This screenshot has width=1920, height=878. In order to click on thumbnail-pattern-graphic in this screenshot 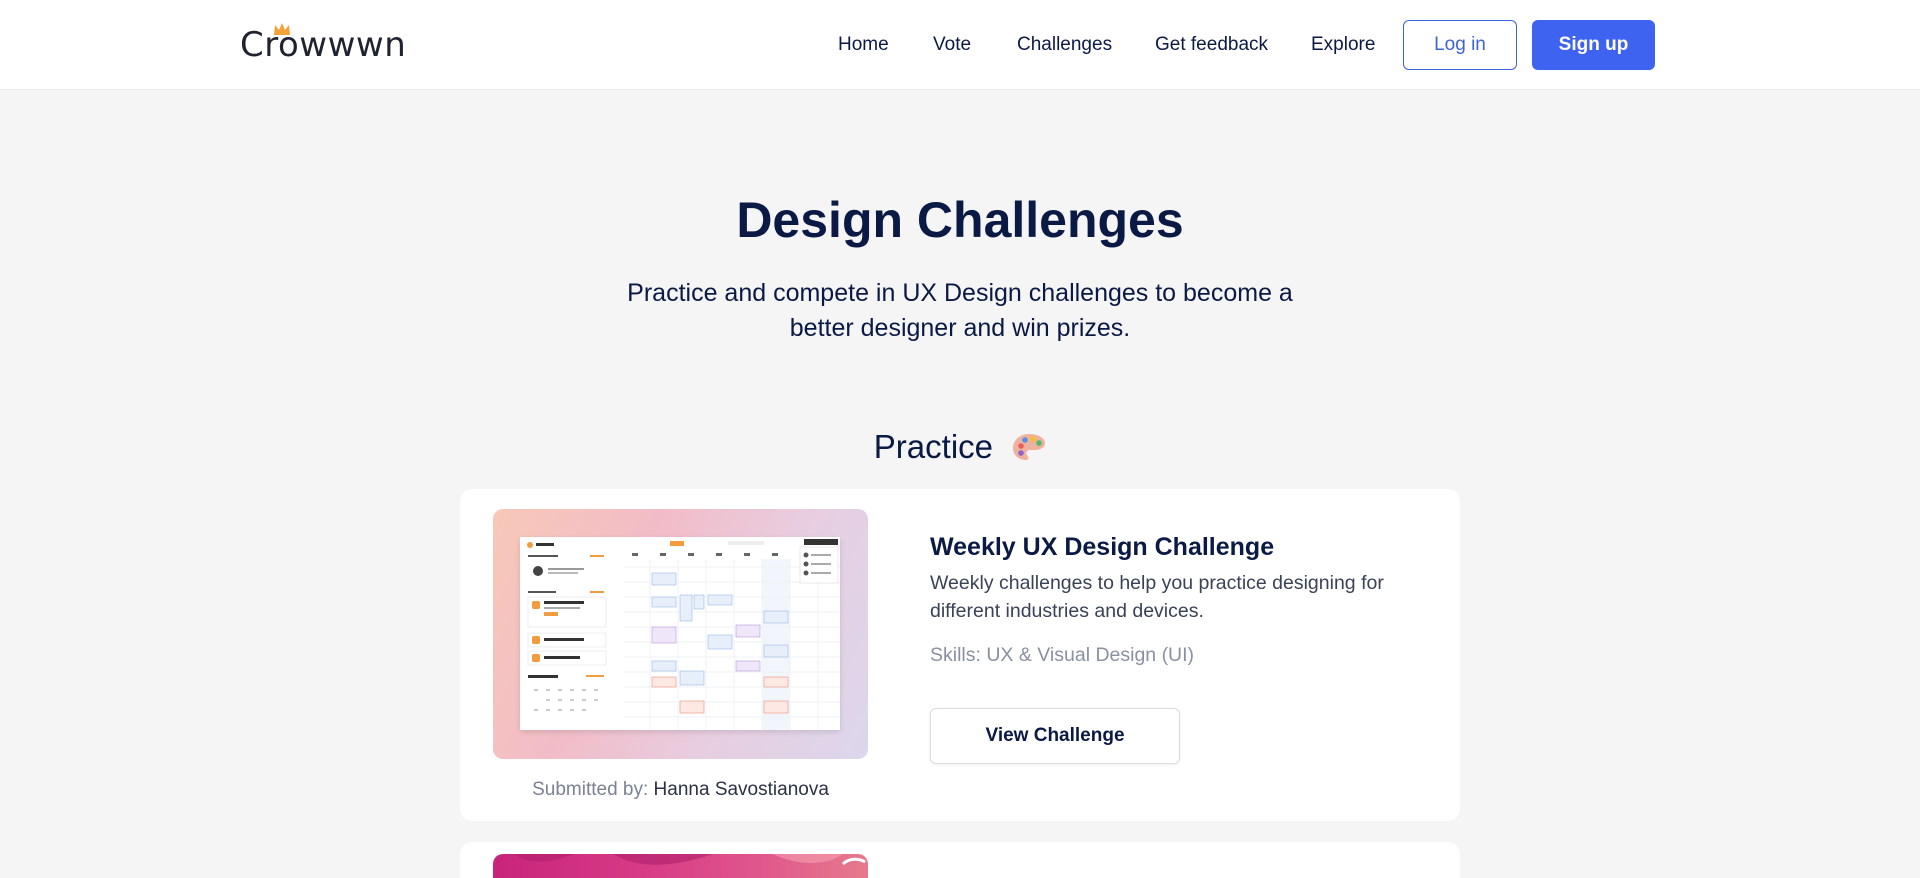, I will do `click(689, 860)`.